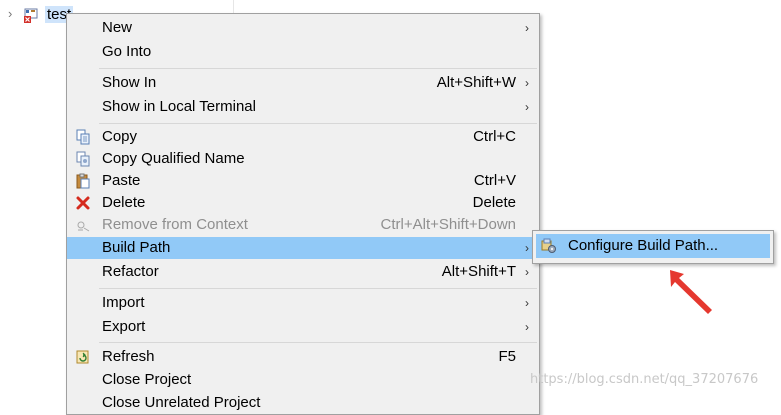  I want to click on menu-item-show-in-local-terminal: Show in Local Terminal ›, so click(303, 107).